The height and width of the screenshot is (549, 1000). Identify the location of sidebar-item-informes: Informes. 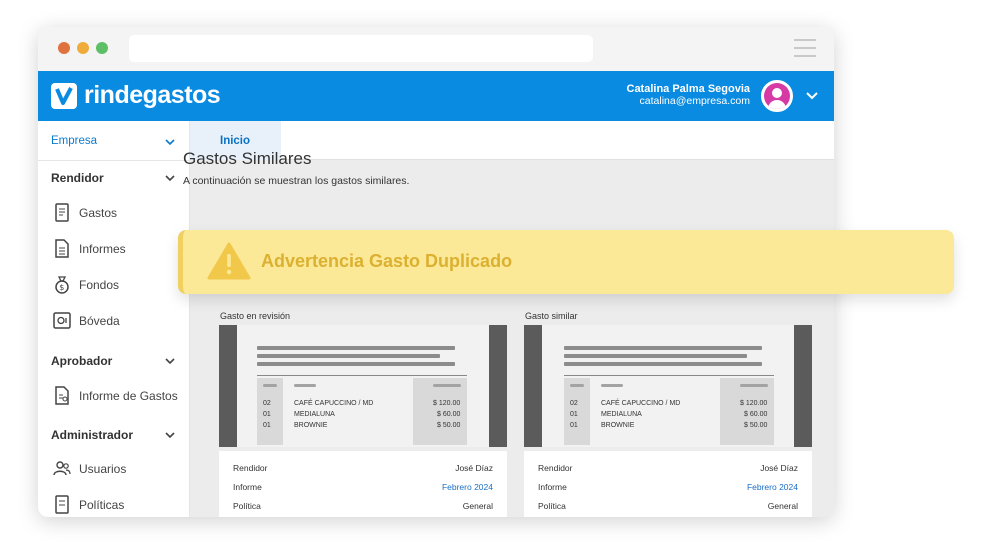
(118, 249).